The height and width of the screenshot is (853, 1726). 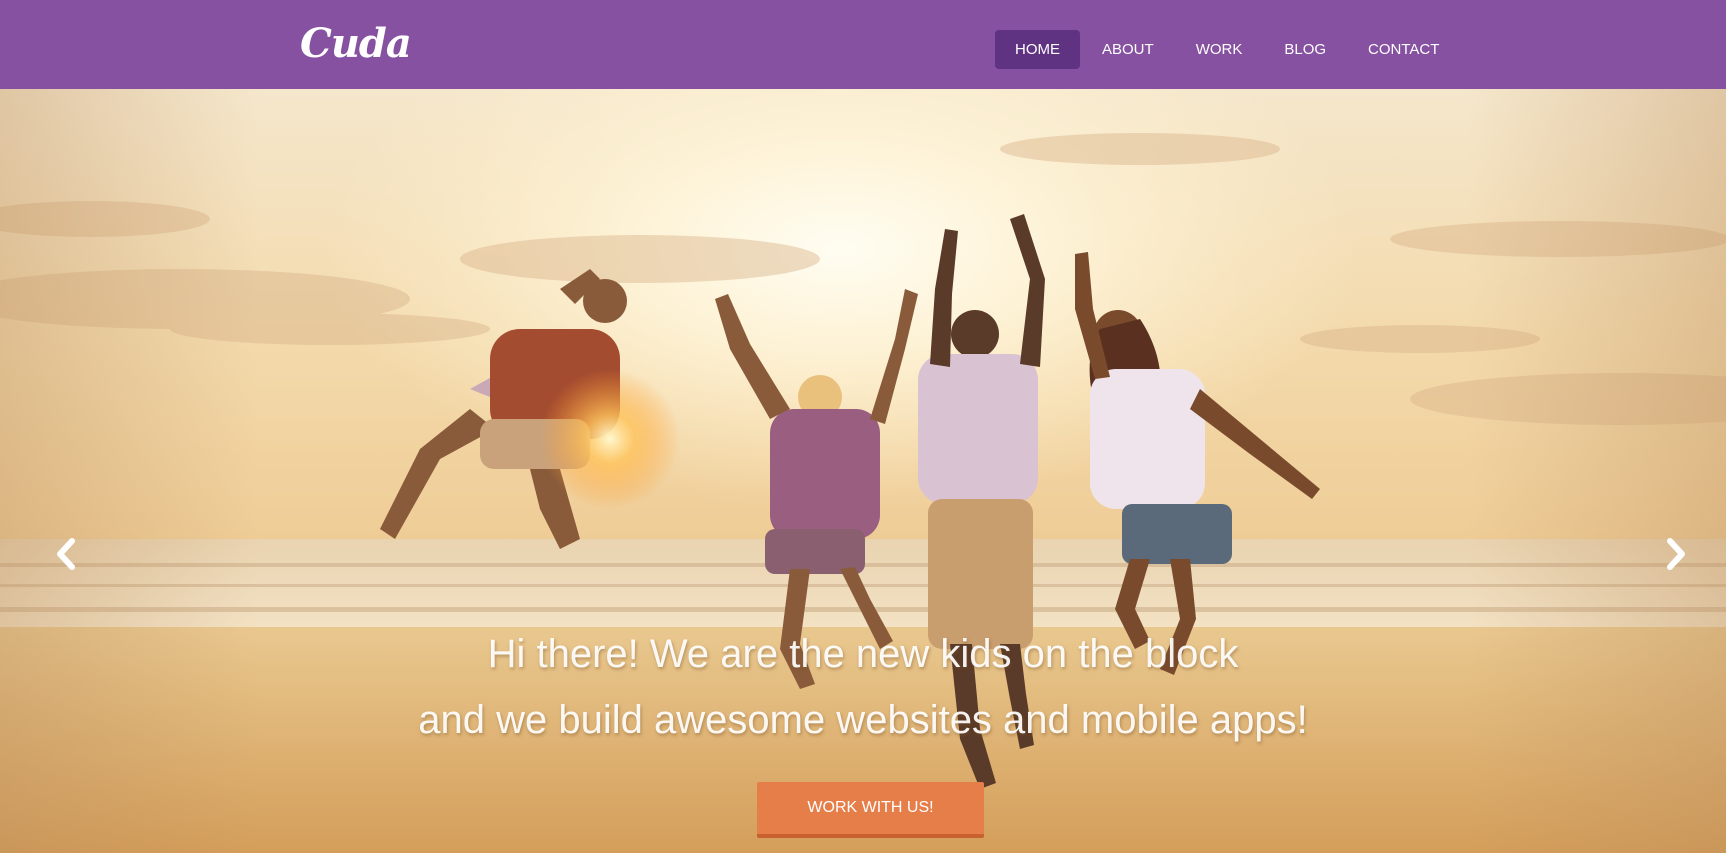 What do you see at coordinates (1219, 49) in the screenshot?
I see `nav-item-work: WORK` at bounding box center [1219, 49].